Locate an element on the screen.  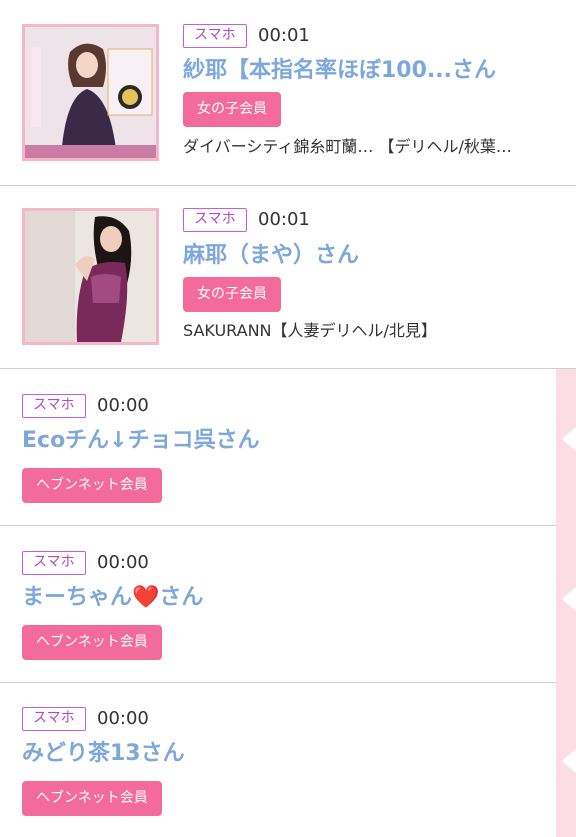
member-name-link: みどり茶13さん is located at coordinates (103, 754).